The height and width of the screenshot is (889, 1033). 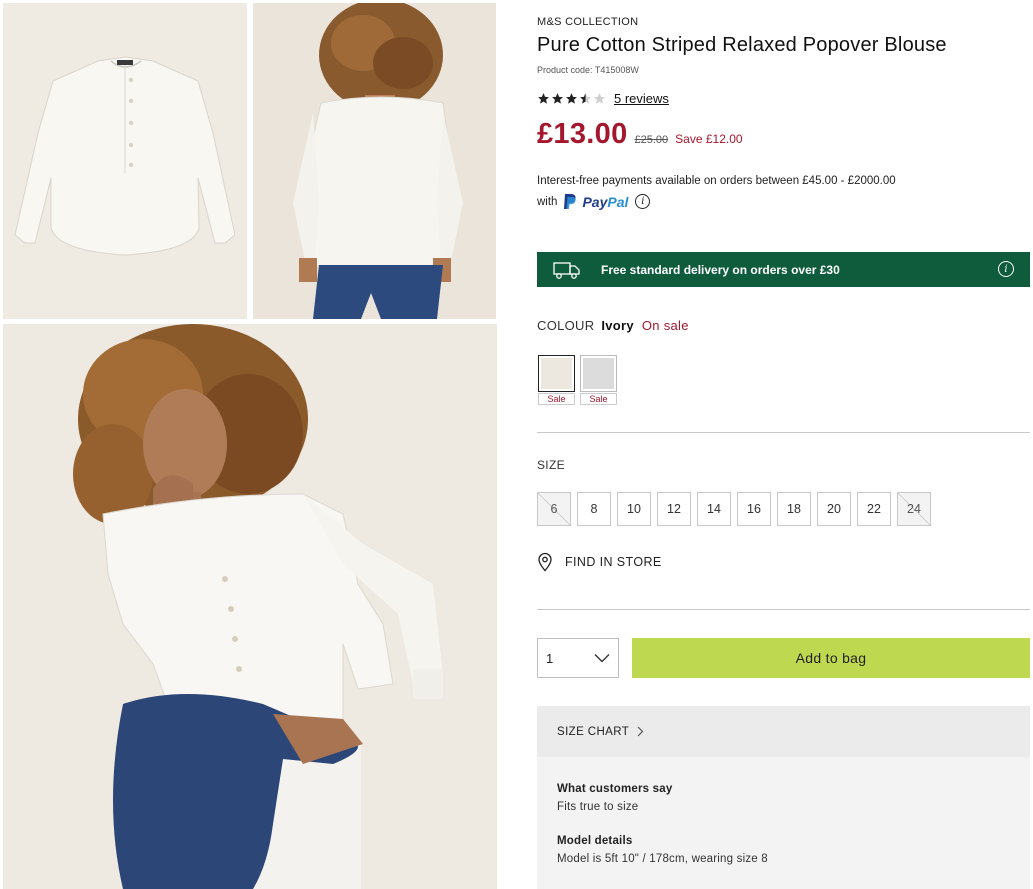 What do you see at coordinates (578, 658) in the screenshot?
I see `quantity-select: 1` at bounding box center [578, 658].